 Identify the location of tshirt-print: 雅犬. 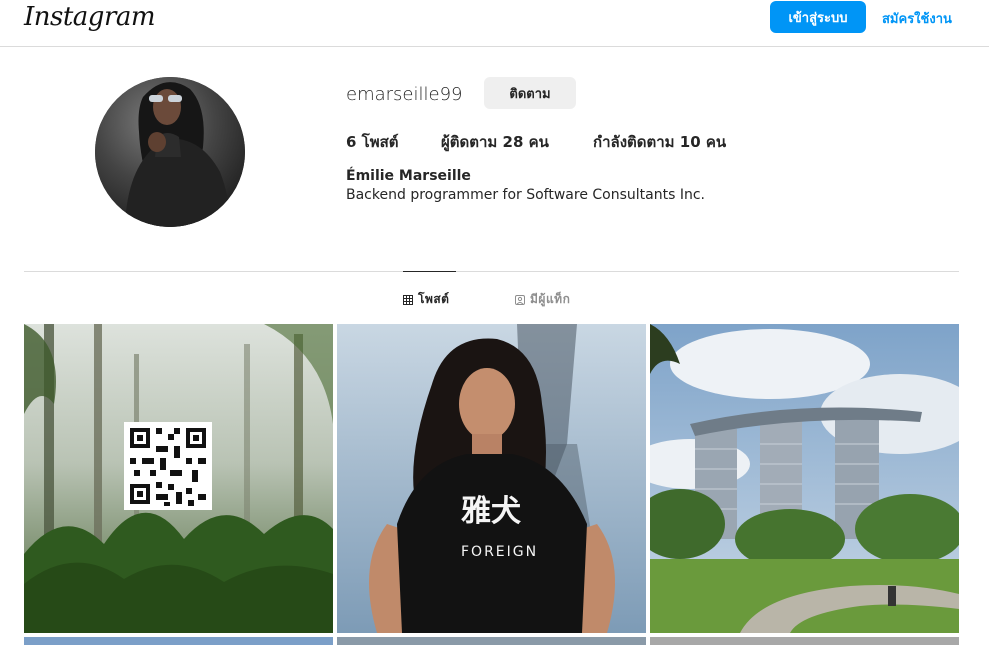
(491, 511).